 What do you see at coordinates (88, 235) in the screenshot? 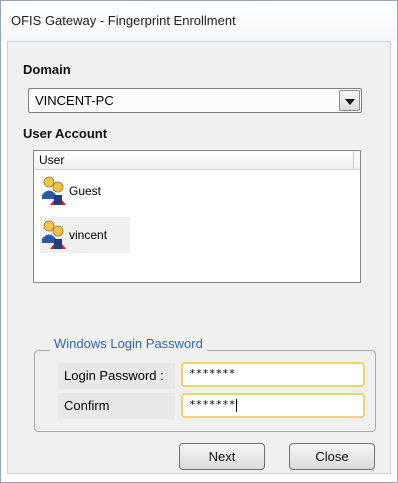
I see `user-name: vincent` at bounding box center [88, 235].